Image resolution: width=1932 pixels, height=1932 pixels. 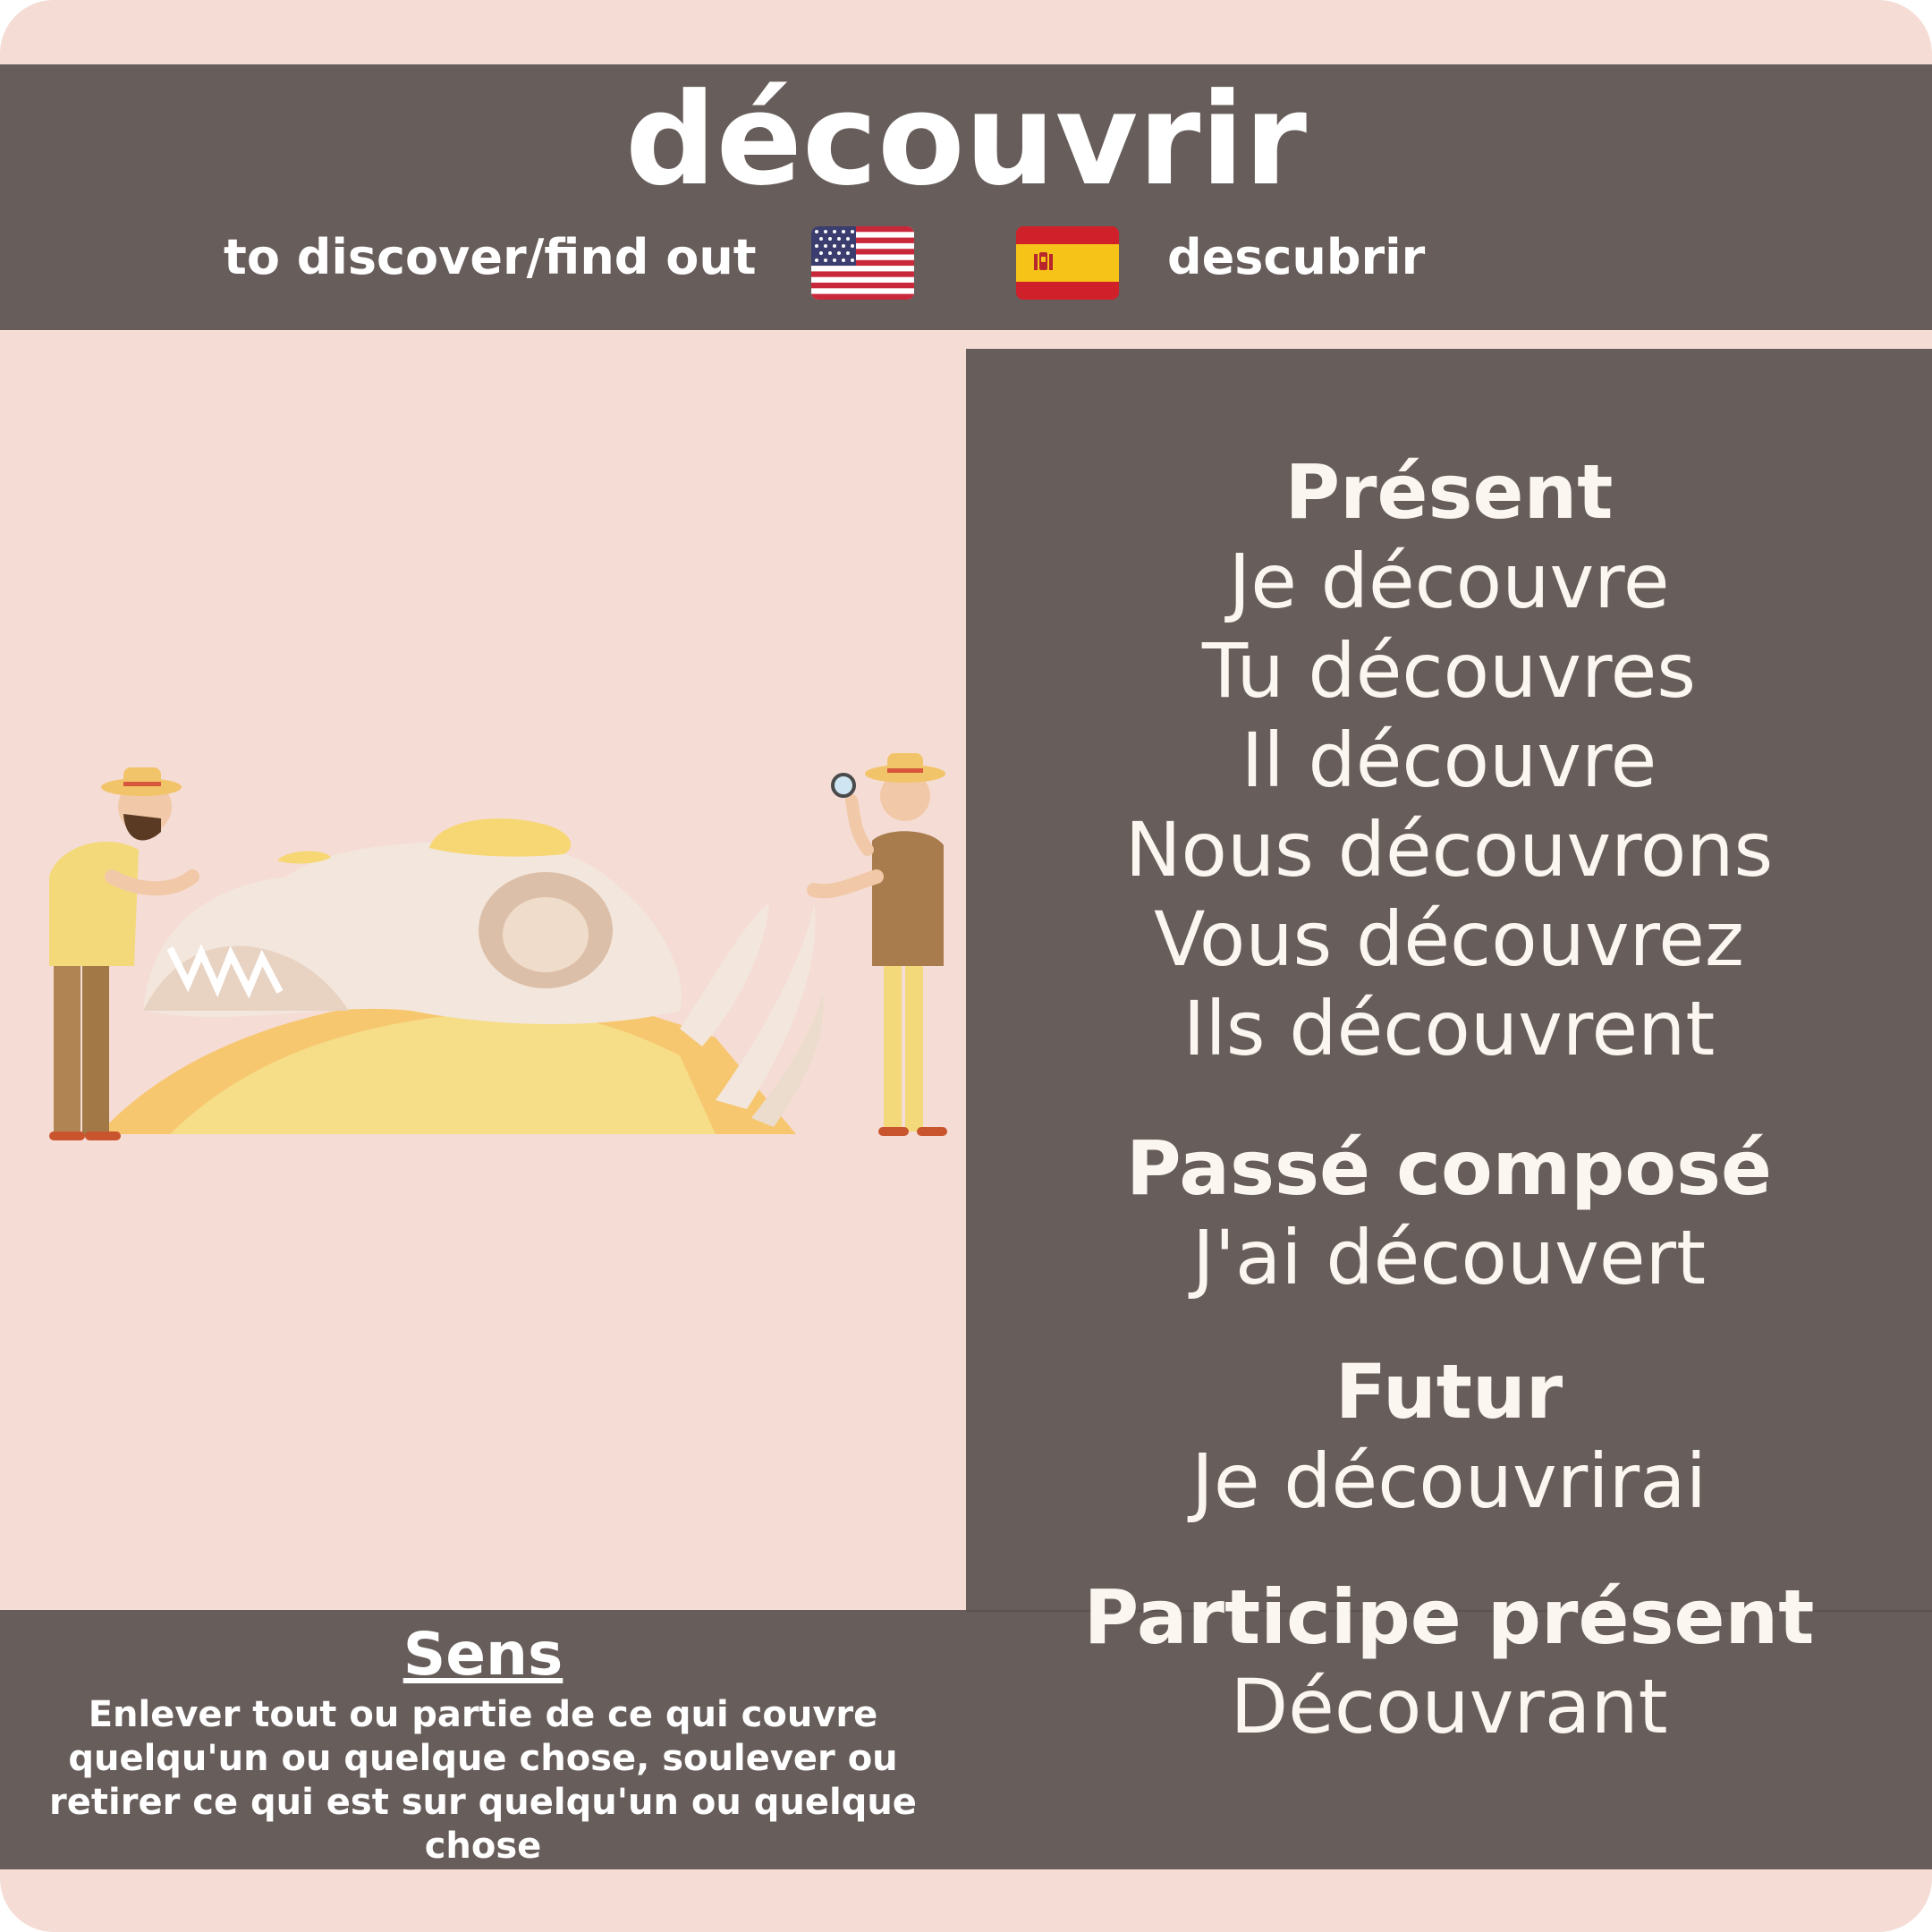 What do you see at coordinates (1449, 1392) in the screenshot?
I see `futur-heading: Futur` at bounding box center [1449, 1392].